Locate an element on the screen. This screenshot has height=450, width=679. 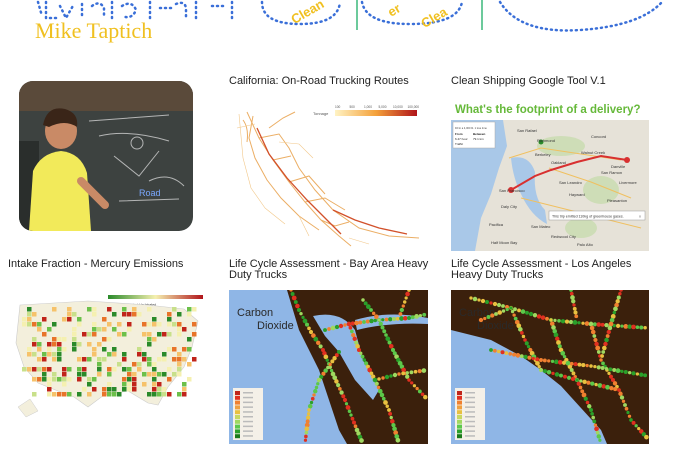
project-title: California: On-Road Trucking Routes is located at coordinates (329, 81).